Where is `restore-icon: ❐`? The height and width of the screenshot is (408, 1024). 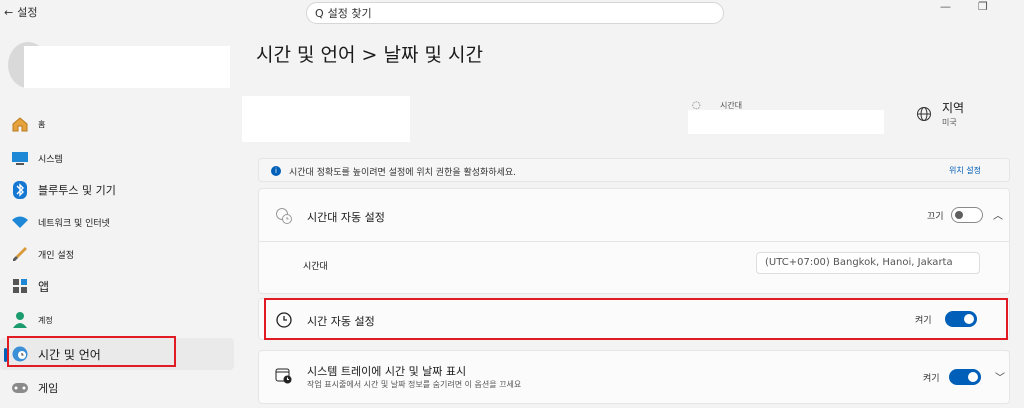
restore-icon: ❐ is located at coordinates (983, 6).